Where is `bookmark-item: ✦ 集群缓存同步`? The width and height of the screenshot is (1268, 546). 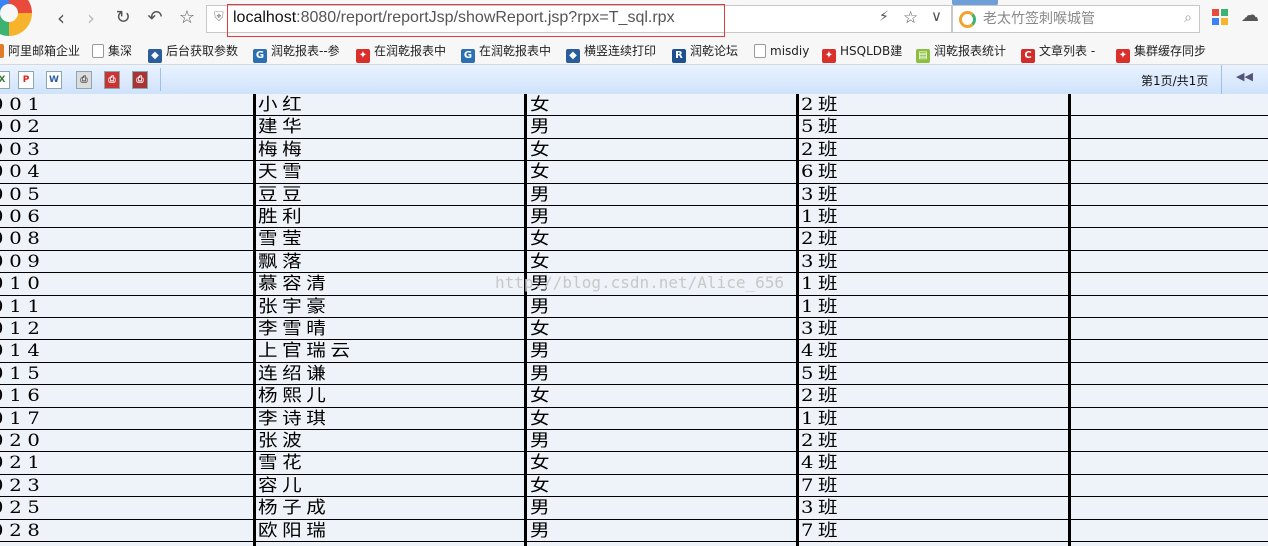
bookmark-item: ✦ 集群缓存同步 is located at coordinates (1161, 52).